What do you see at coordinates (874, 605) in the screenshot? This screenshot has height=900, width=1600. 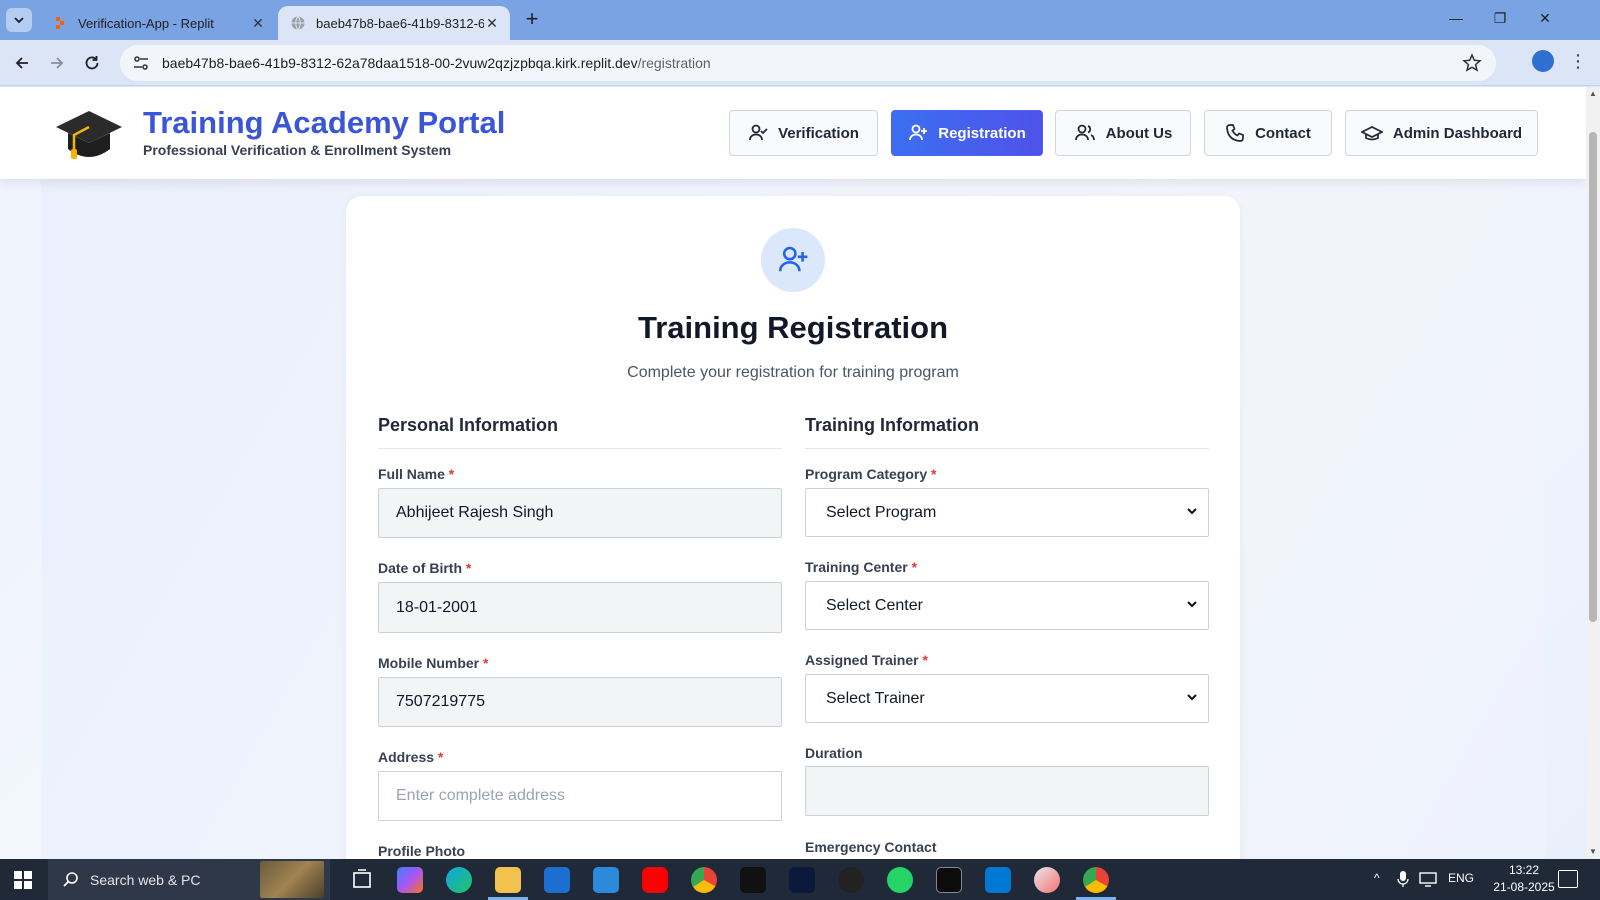 I see `select-value: Select Center` at bounding box center [874, 605].